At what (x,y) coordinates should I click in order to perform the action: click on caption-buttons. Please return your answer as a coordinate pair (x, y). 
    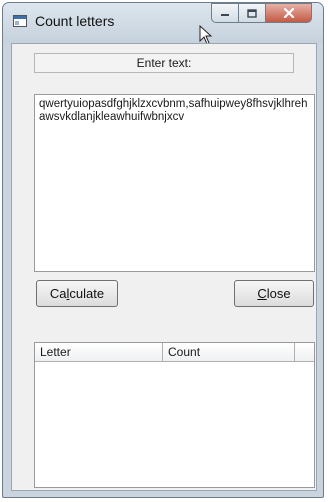
    Looking at the image, I should click on (264, 14).